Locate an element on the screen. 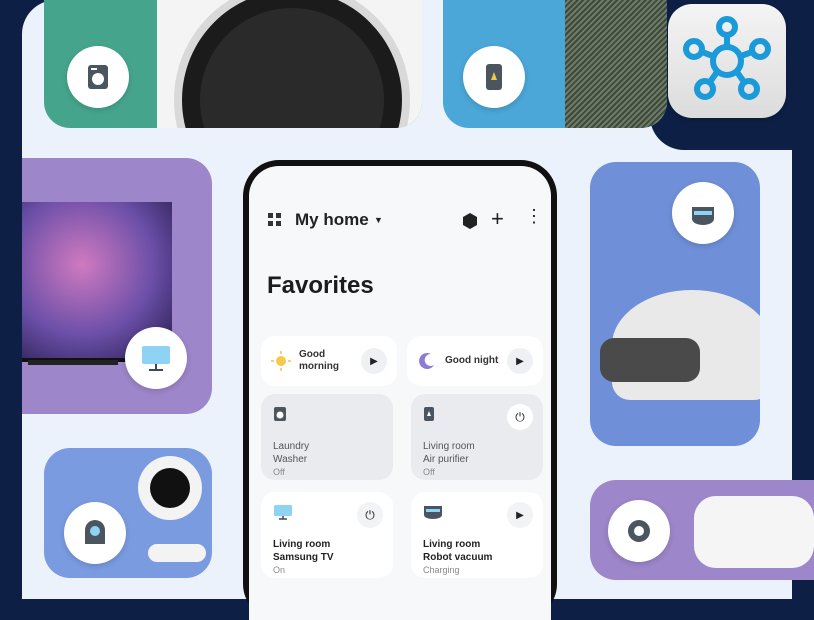  scene-label-line1: Good is located at coordinates (312, 354).